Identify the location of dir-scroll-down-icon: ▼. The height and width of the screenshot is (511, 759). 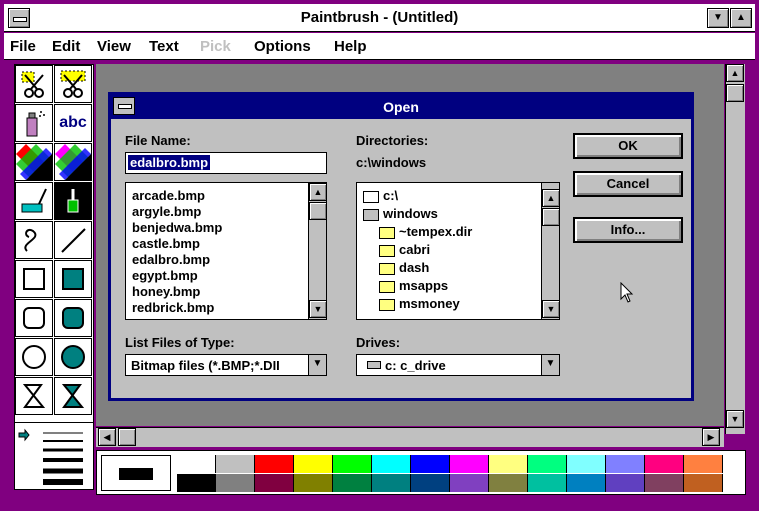
(551, 309).